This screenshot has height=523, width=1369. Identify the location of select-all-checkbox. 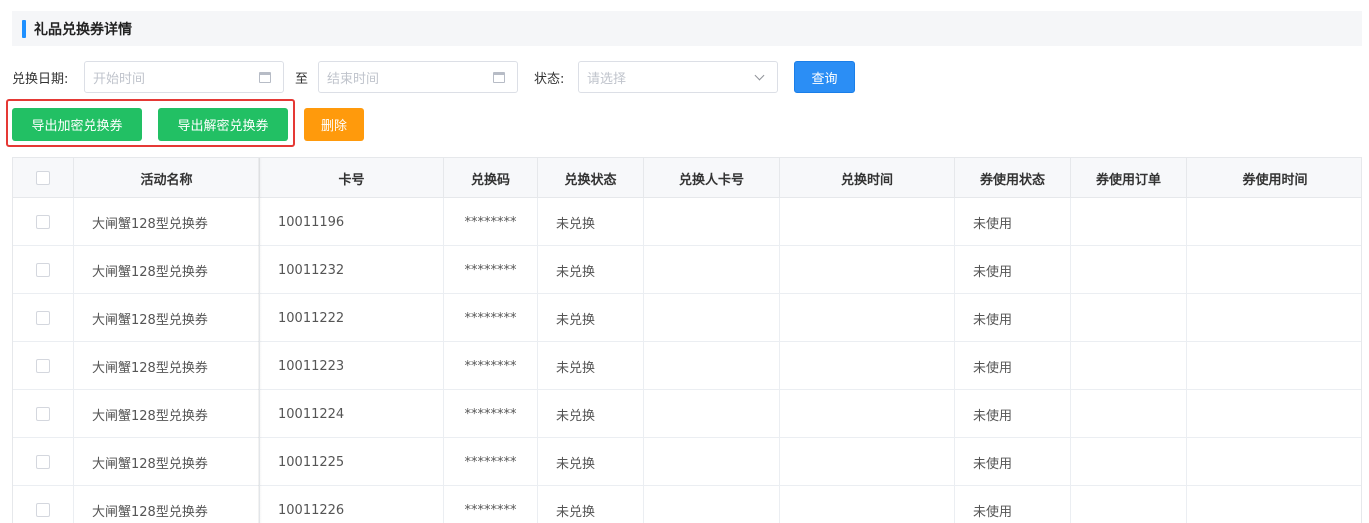
(43, 178).